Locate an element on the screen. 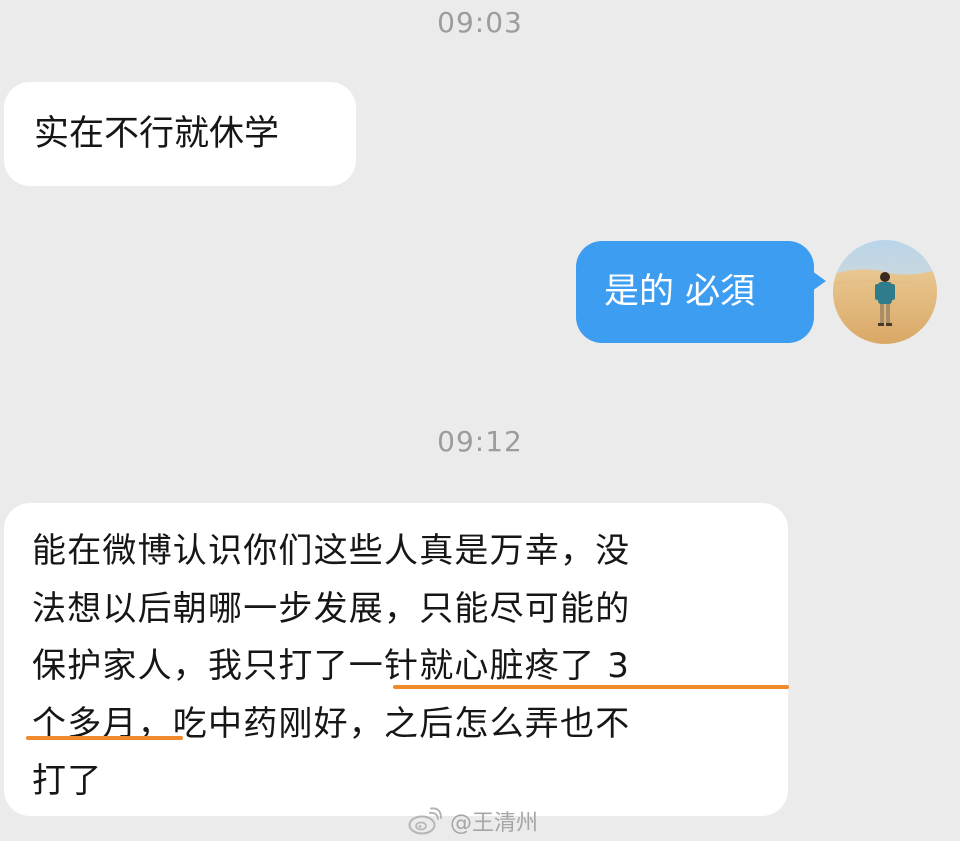 The width and height of the screenshot is (960, 841). timestamp: 09:03 is located at coordinates (480, 22).